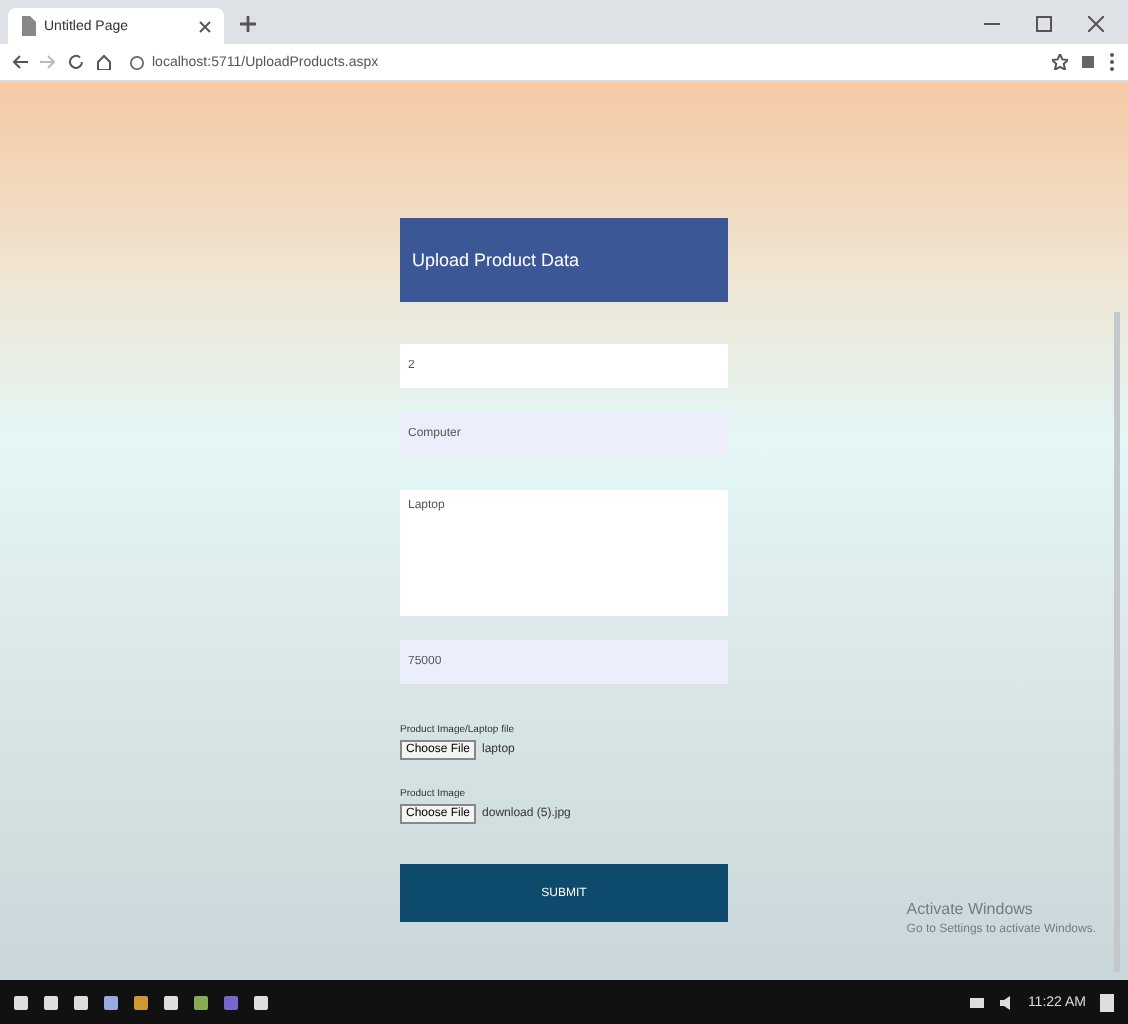  I want to click on new-tab-icon, so click(248, 24).